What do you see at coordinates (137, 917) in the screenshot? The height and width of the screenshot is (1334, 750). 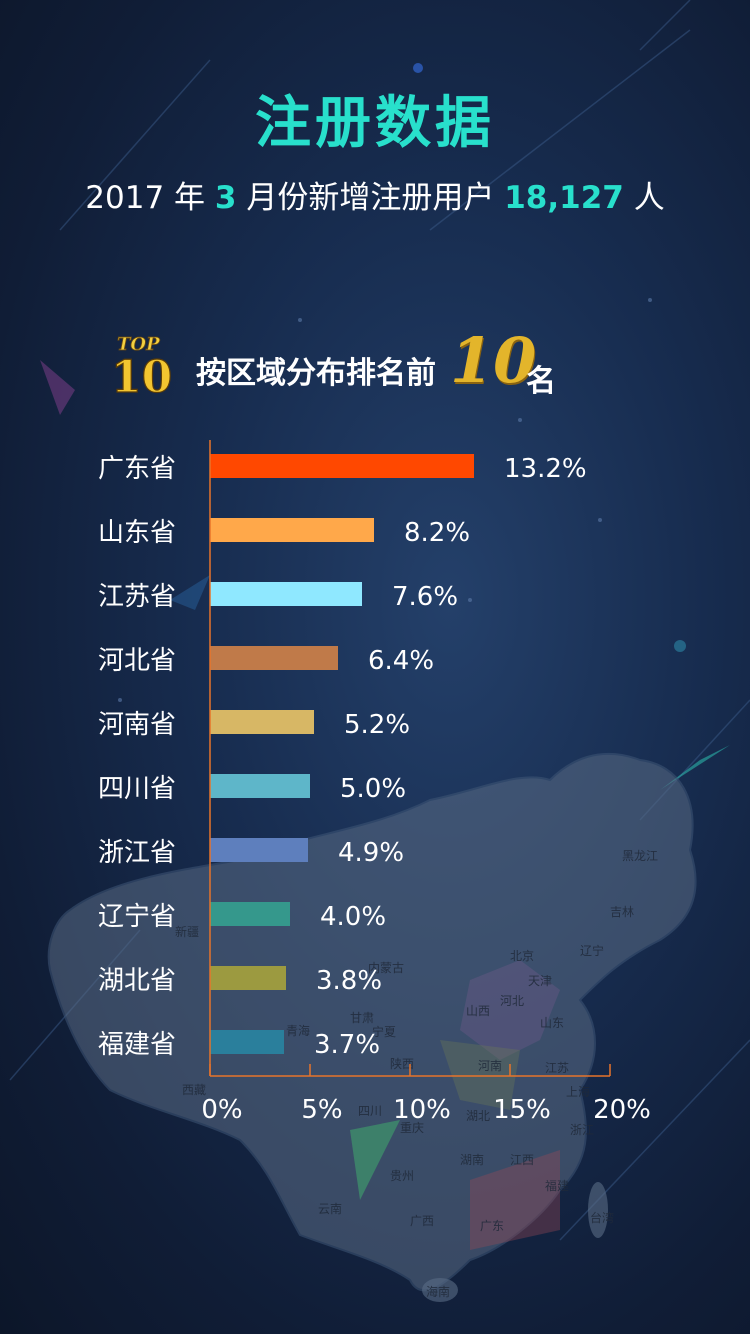 I see `category-label: 辽宁省` at bounding box center [137, 917].